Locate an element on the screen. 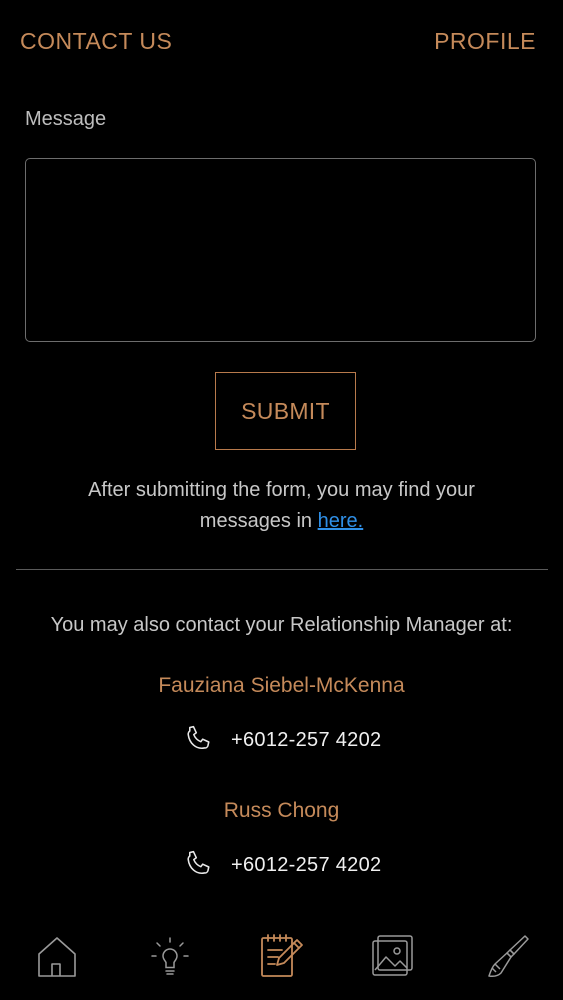  notepad-pencil-icon is located at coordinates (282, 955).